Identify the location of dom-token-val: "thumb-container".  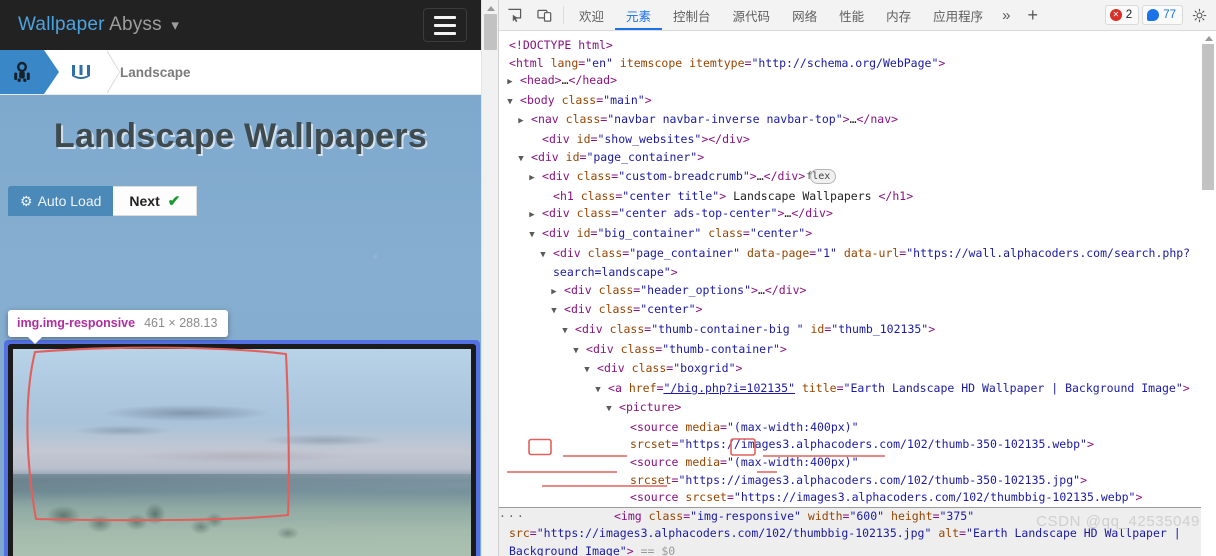
(721, 348).